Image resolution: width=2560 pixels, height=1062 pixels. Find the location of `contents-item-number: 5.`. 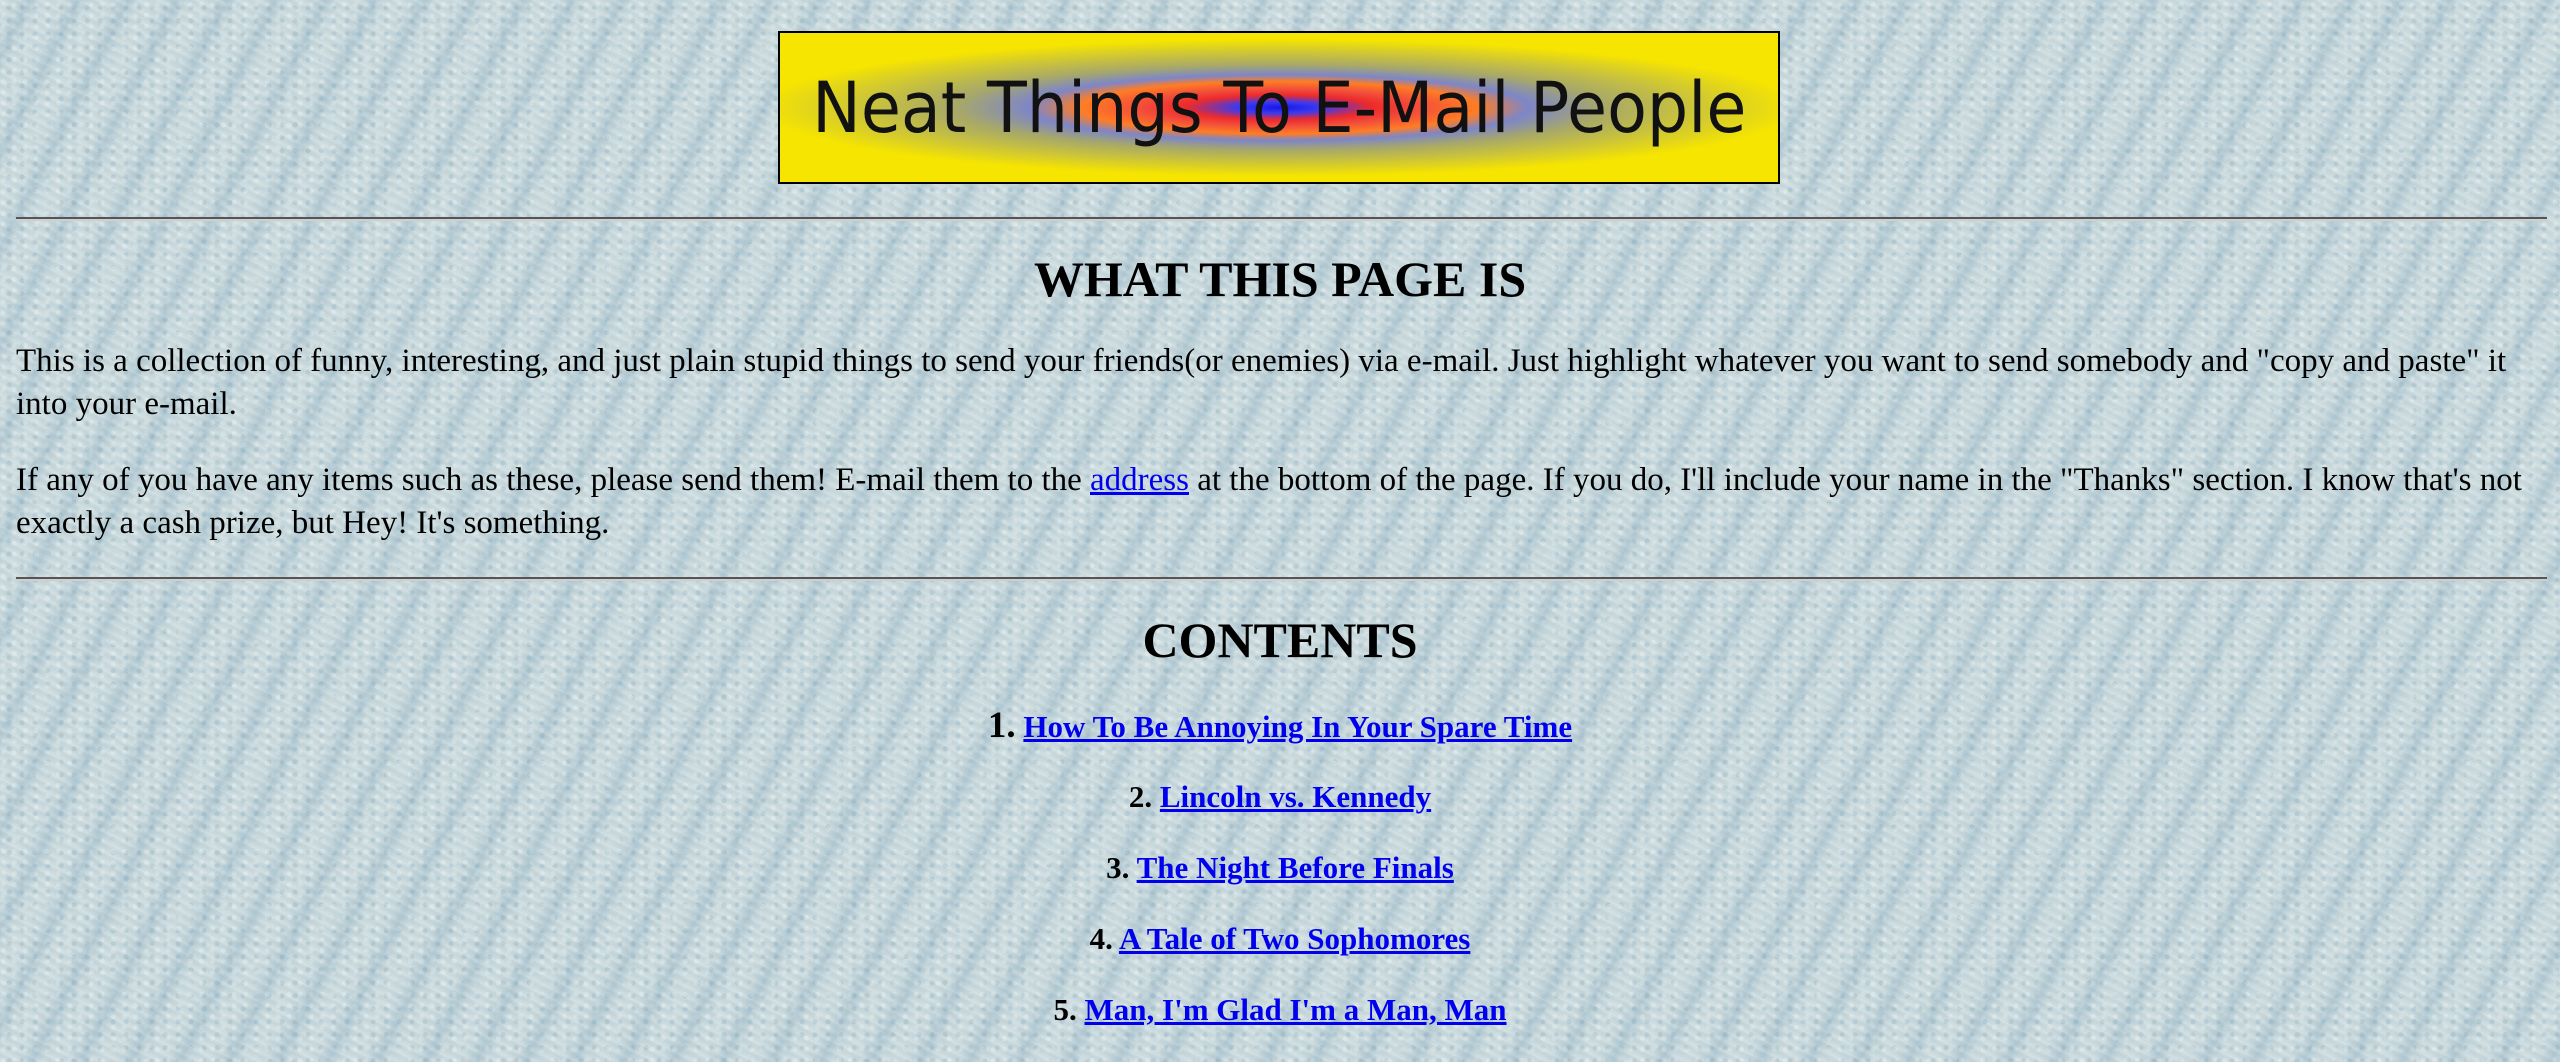

contents-item-number: 5. is located at coordinates (1065, 1009).